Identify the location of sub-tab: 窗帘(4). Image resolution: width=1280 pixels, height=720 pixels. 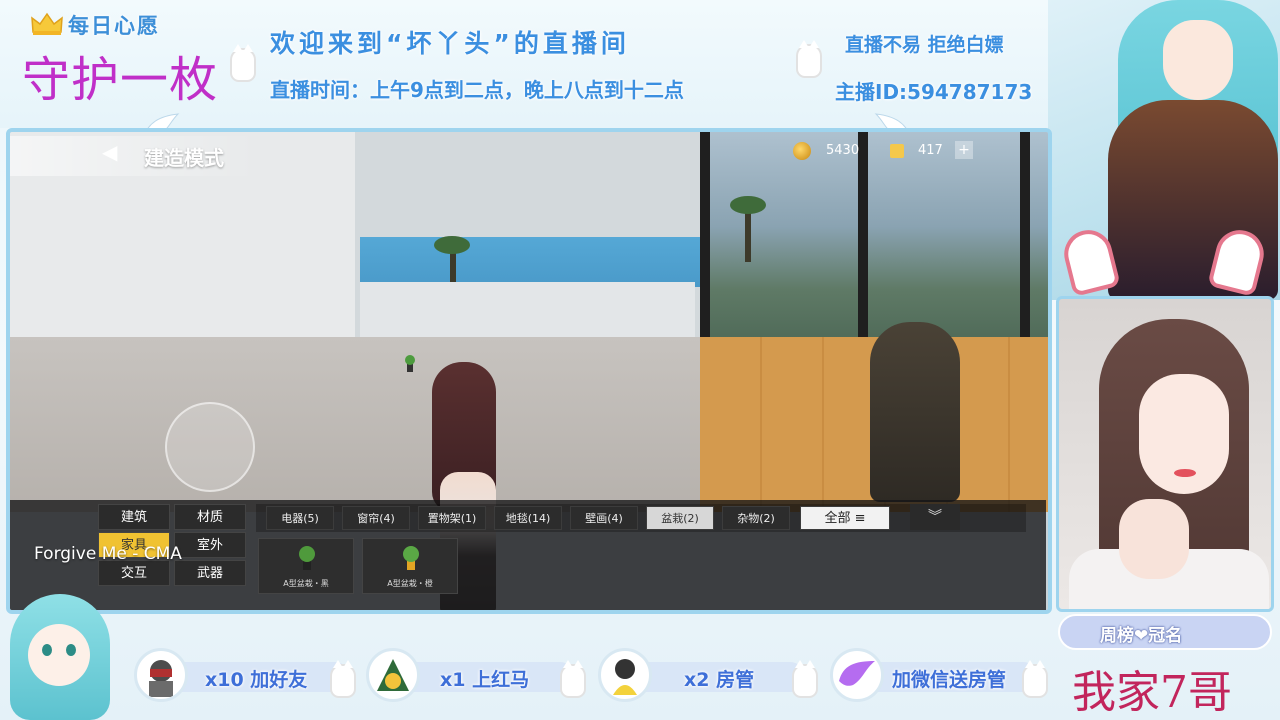
(376, 518).